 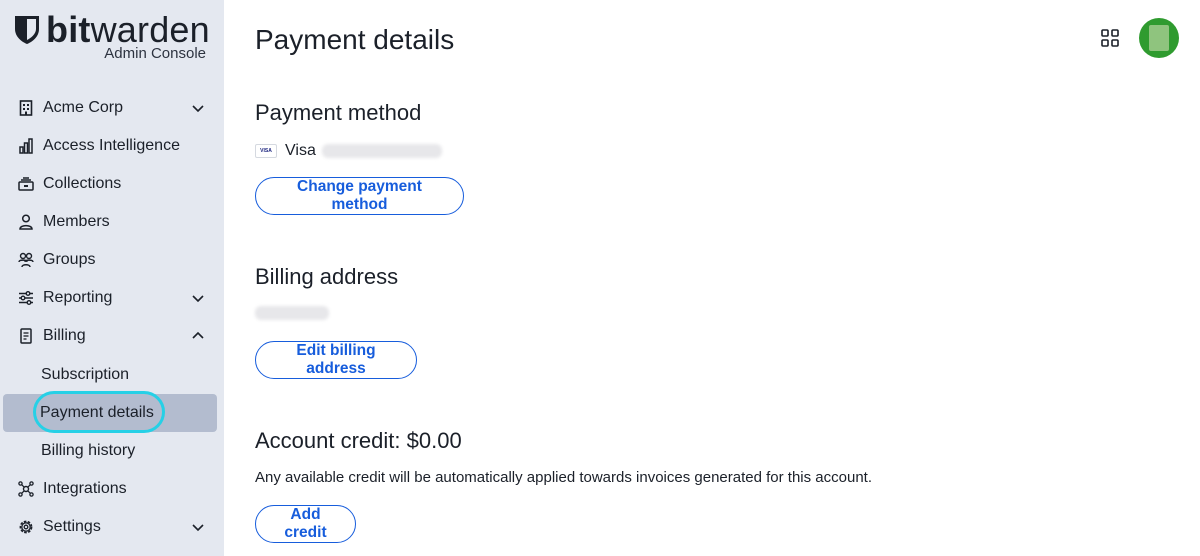 I want to click on avatar-image, so click(x=1159, y=38).